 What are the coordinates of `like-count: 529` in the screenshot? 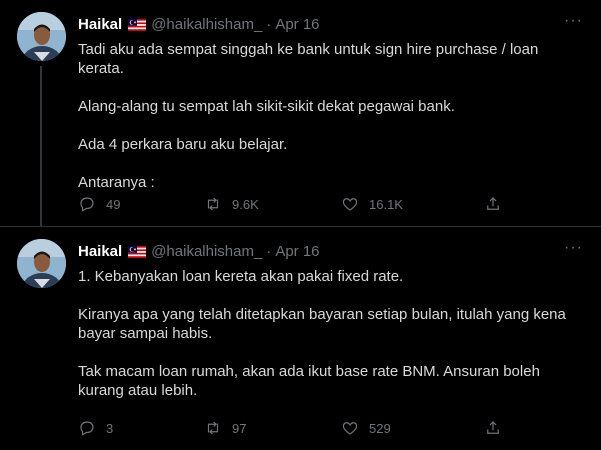 It's located at (380, 428).